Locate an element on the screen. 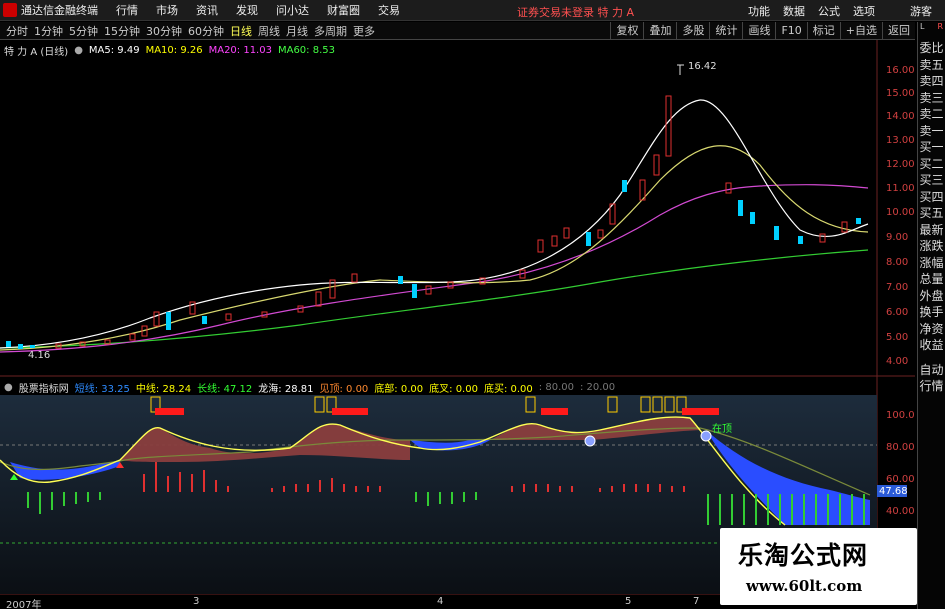 This screenshot has width=945, height=609. side-buy1: 买一 is located at coordinates (931, 147).